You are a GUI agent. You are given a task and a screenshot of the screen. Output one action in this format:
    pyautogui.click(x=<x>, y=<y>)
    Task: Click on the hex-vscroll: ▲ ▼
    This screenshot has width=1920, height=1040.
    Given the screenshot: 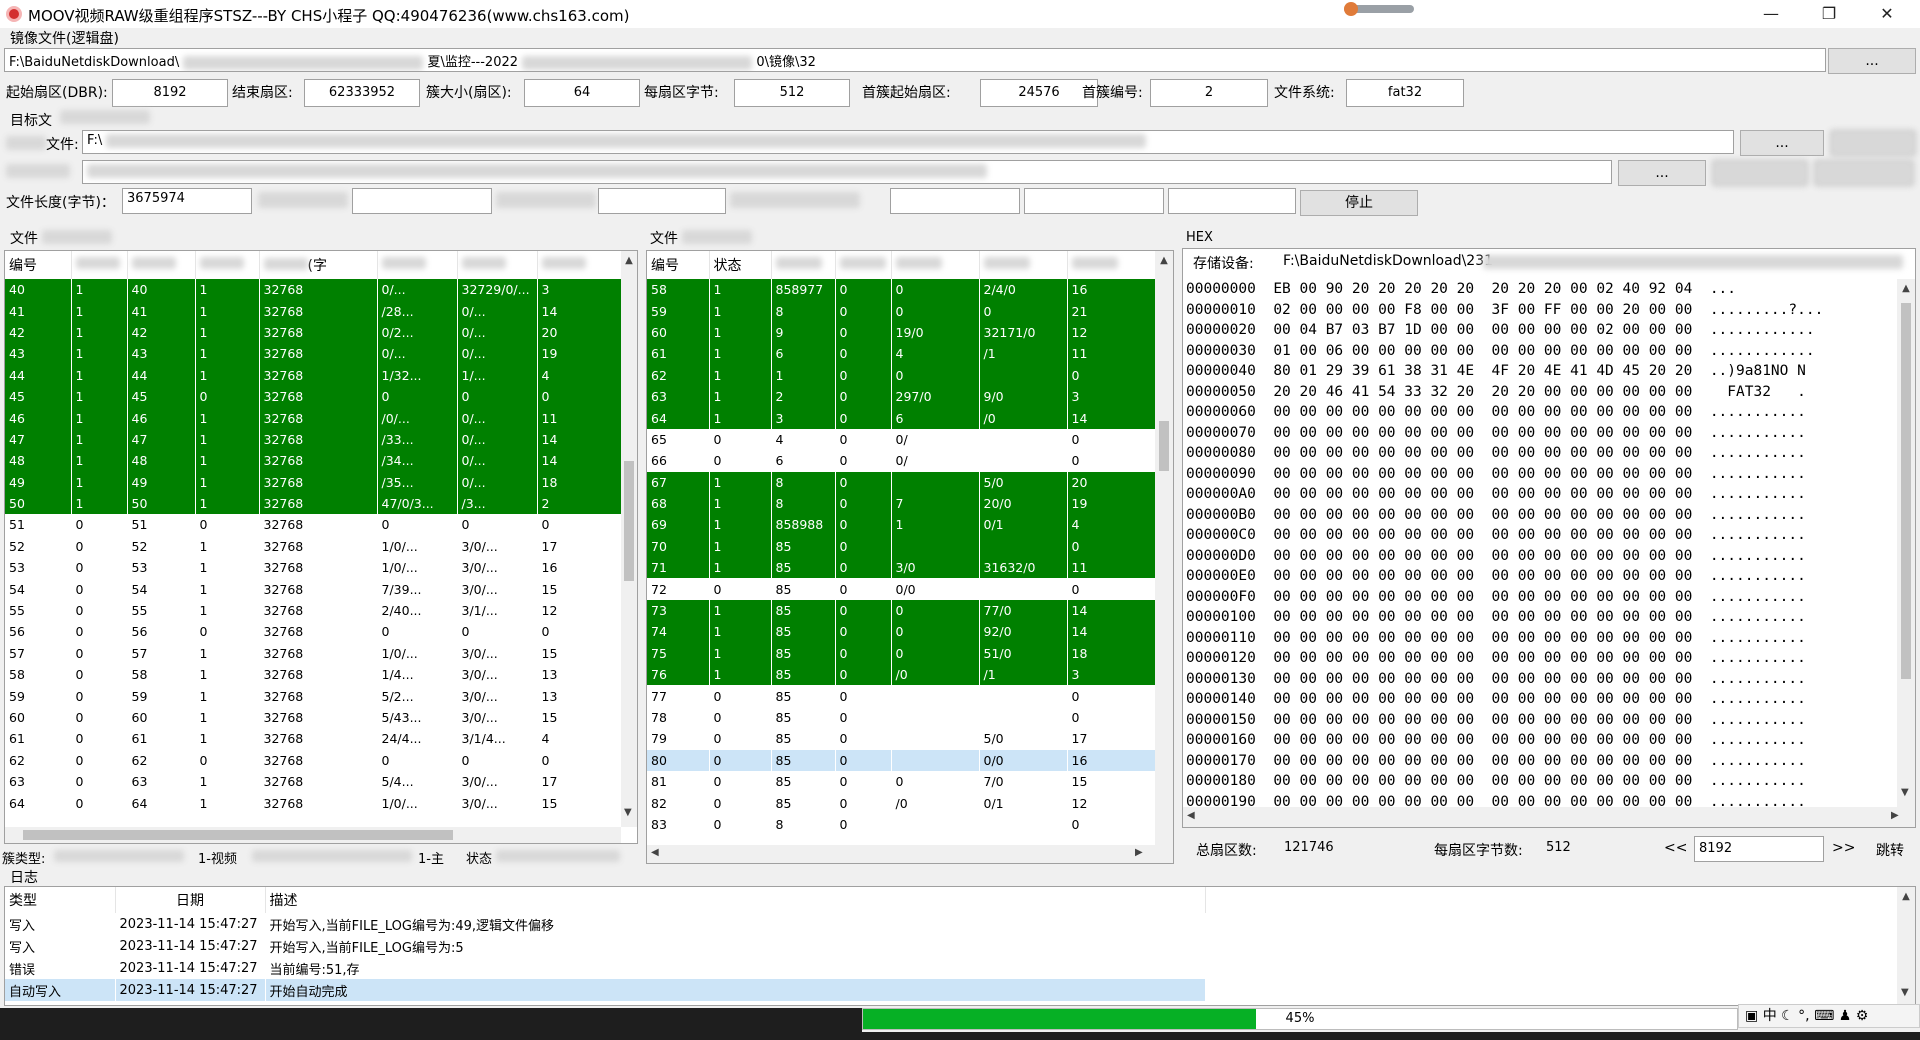 What is the action you would take?
    pyautogui.click(x=1906, y=543)
    